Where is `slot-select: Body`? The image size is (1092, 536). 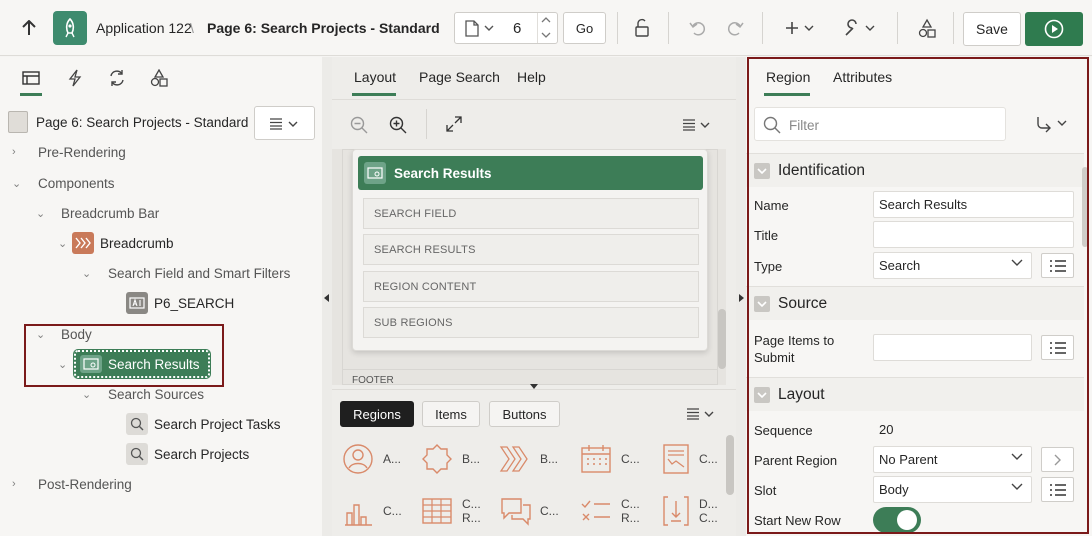 slot-select: Body is located at coordinates (952, 489).